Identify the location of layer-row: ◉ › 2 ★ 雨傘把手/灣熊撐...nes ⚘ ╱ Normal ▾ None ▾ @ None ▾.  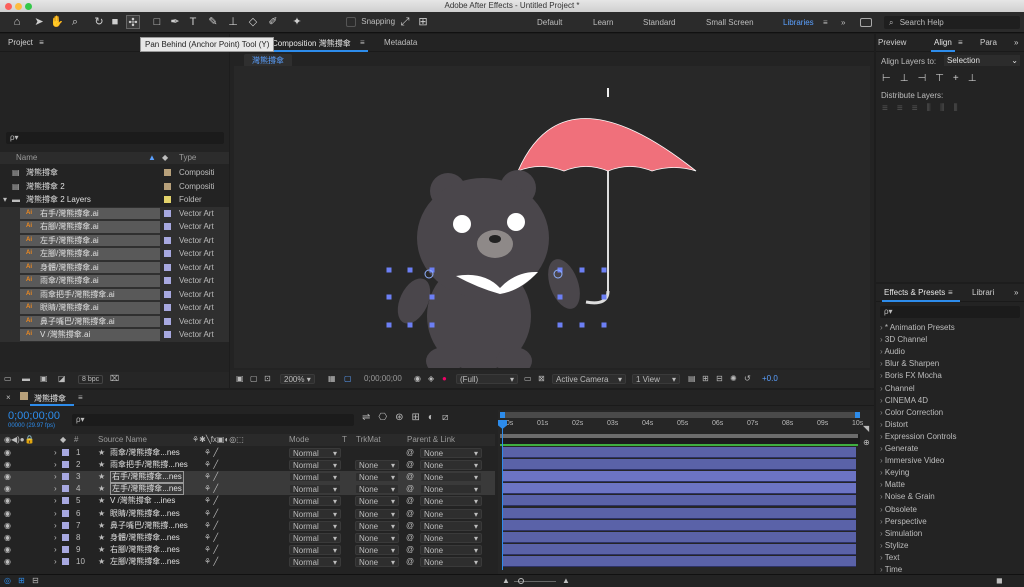
(247, 465).